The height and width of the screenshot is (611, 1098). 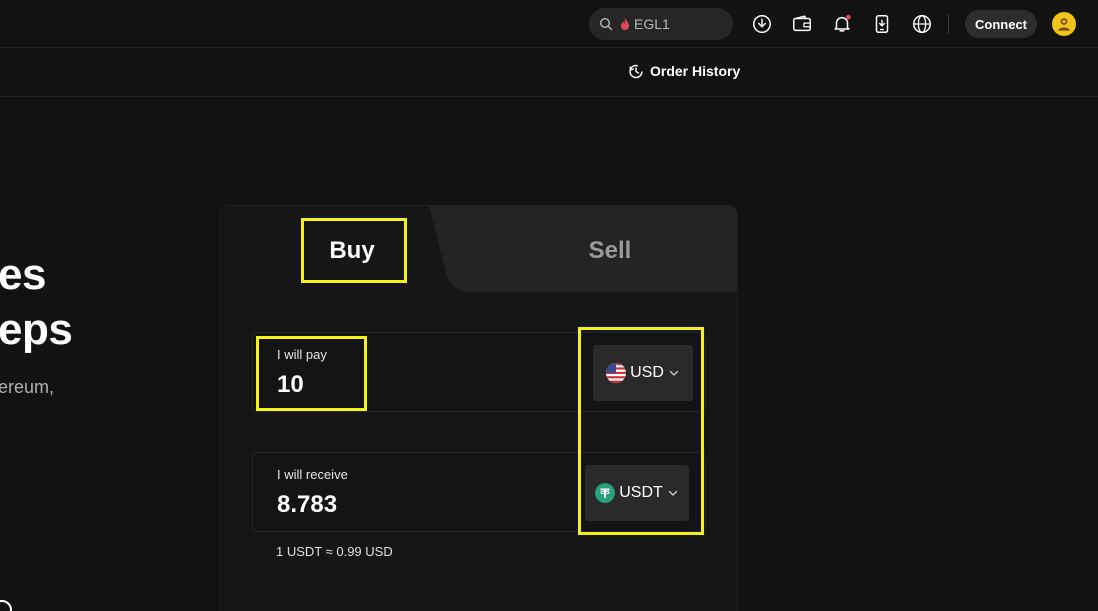 I want to click on hero-subtitle: ereum,, so click(x=27, y=387).